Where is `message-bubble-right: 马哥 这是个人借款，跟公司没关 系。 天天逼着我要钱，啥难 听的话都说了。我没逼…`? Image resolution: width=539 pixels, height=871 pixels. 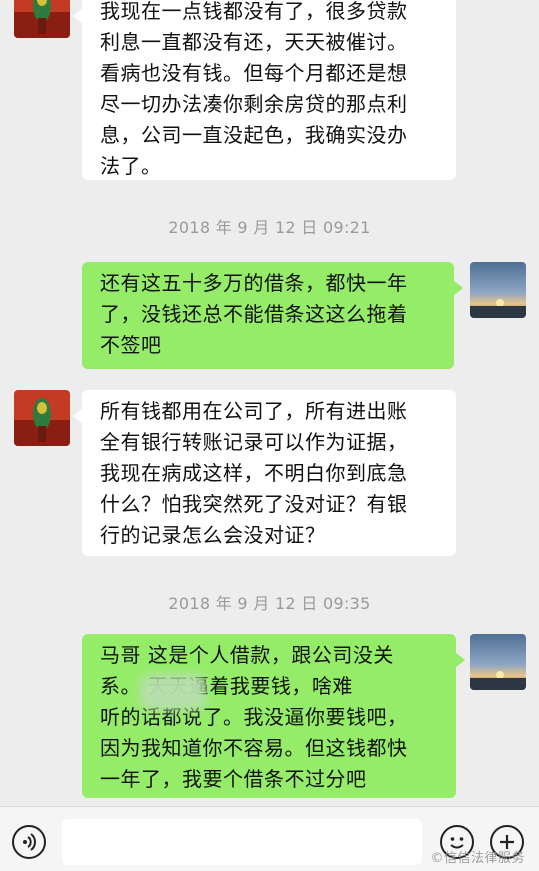
message-bubble-right: 马哥 这是个人借款，跟公司没关 系。 天天逼着我要钱，啥难 听的话都说了。我没逼… is located at coordinates (273, 716).